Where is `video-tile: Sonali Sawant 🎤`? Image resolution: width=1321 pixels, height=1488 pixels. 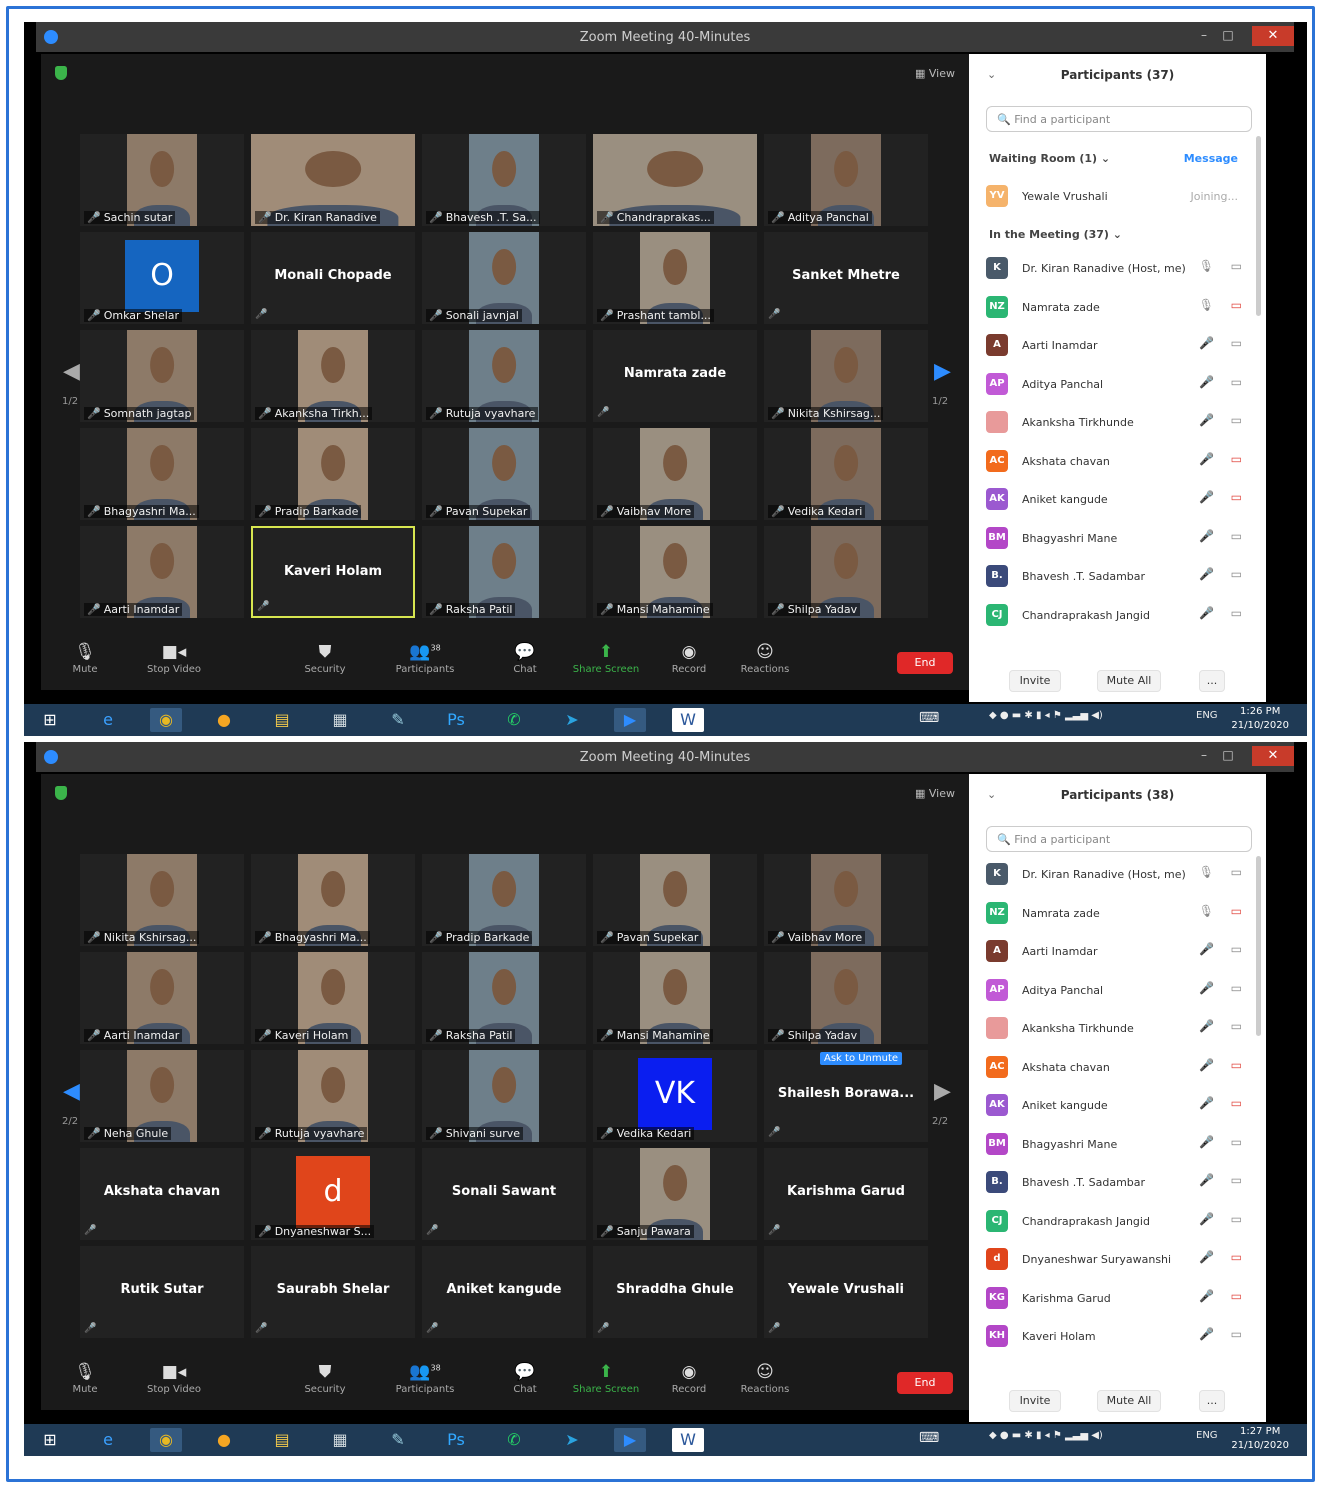
video-tile: Sonali Sawant 🎤 is located at coordinates (504, 1194).